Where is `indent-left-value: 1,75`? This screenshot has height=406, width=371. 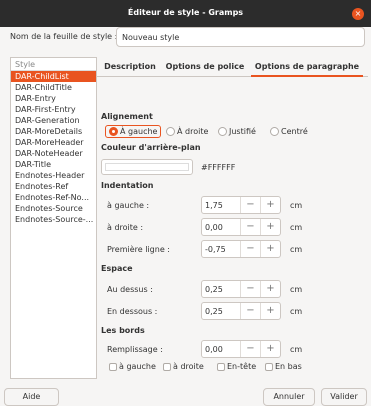
indent-left-value: 1,75 is located at coordinates (214, 205).